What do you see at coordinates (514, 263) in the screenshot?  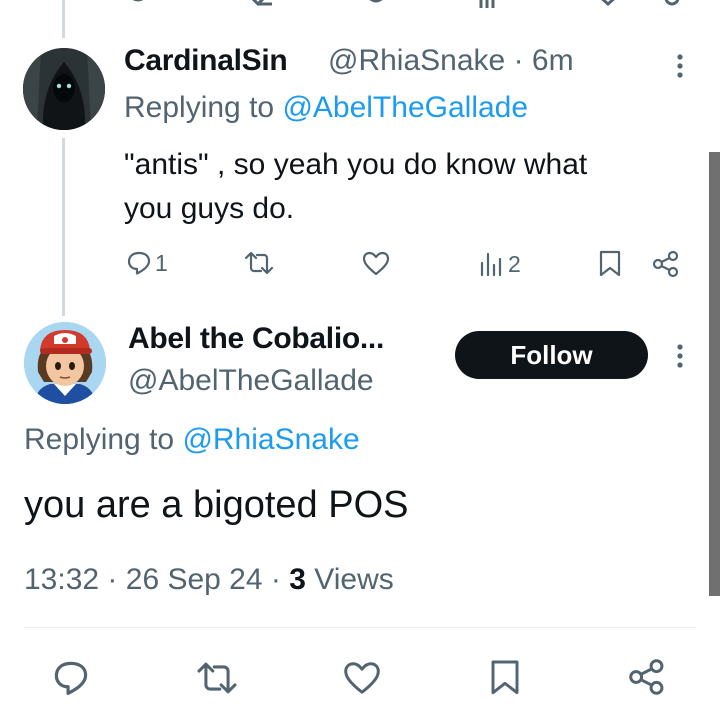 I see `views-count: 2` at bounding box center [514, 263].